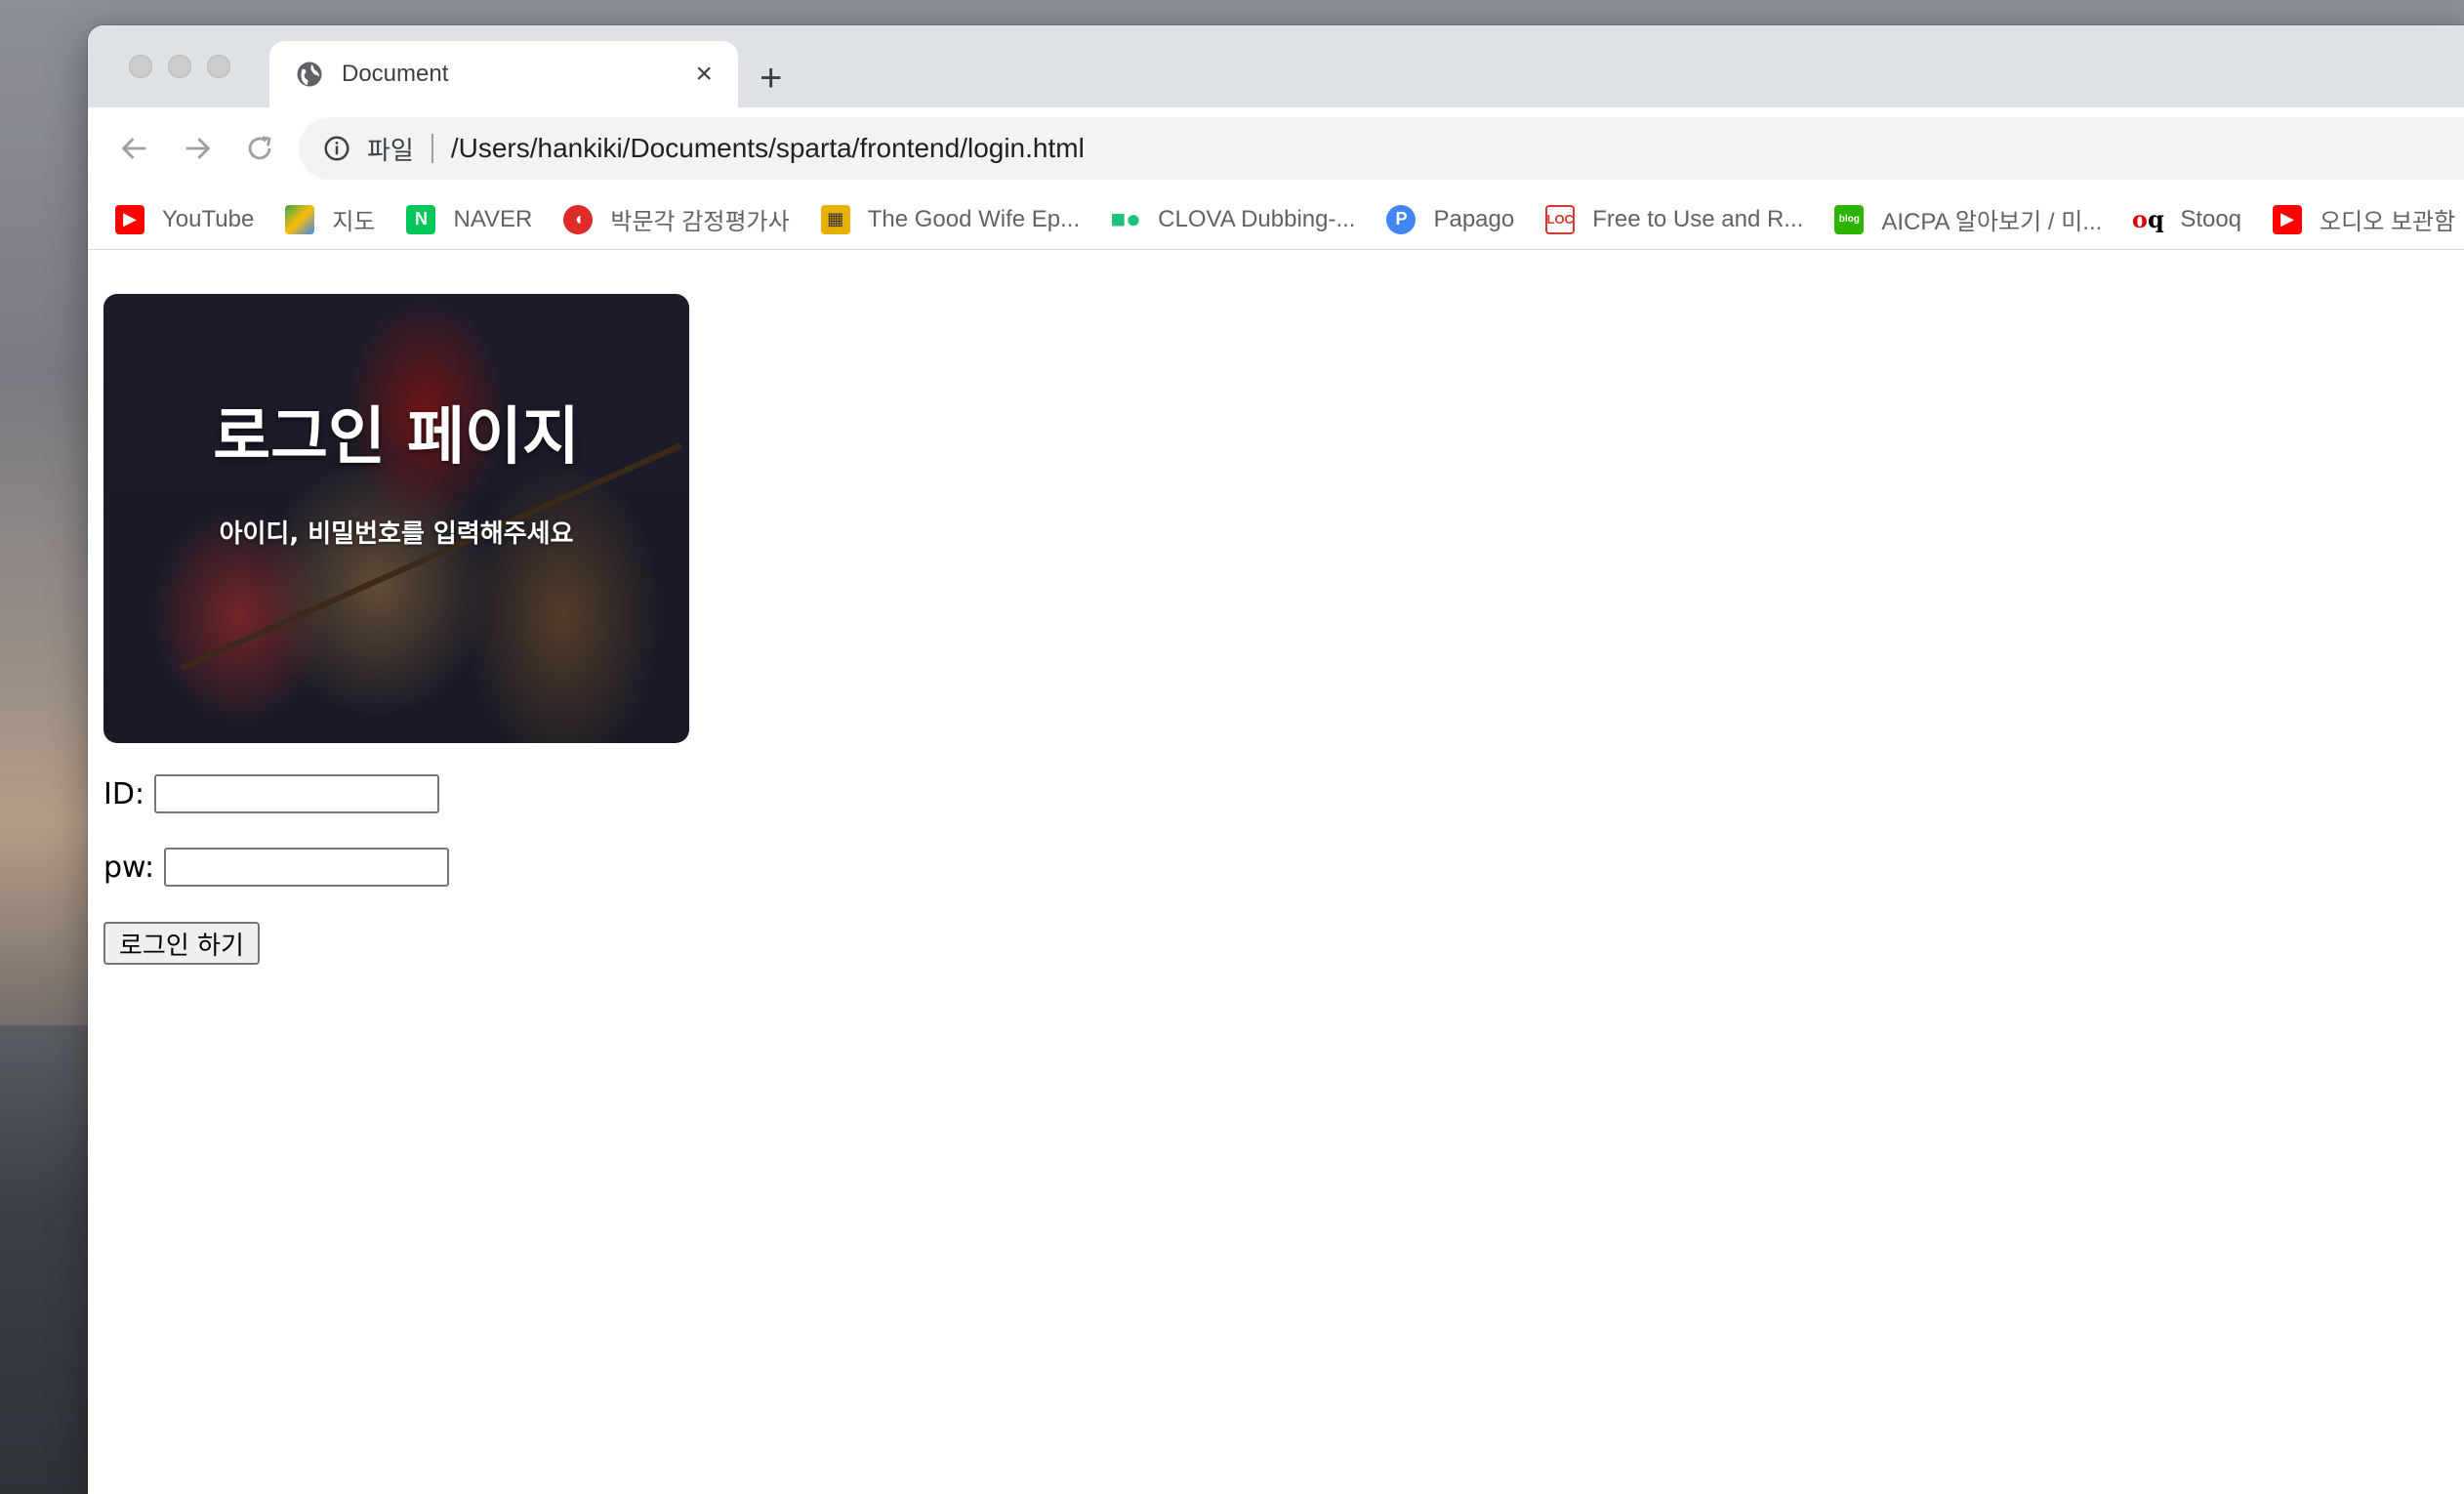 Image resolution: width=2464 pixels, height=1494 pixels. I want to click on stooq-icon: oq, so click(2147, 219).